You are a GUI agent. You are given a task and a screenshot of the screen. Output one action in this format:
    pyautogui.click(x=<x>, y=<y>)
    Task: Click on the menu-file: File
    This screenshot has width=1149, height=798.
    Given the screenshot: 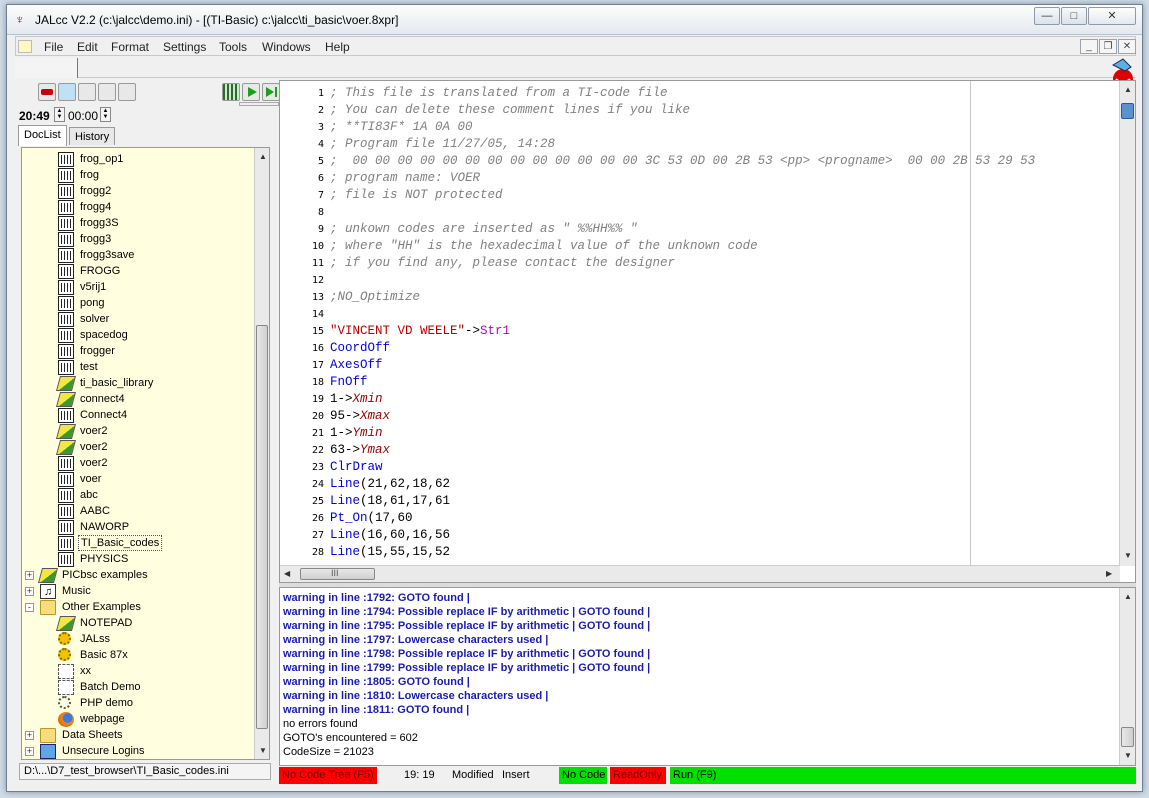 What is the action you would take?
    pyautogui.click(x=53, y=47)
    